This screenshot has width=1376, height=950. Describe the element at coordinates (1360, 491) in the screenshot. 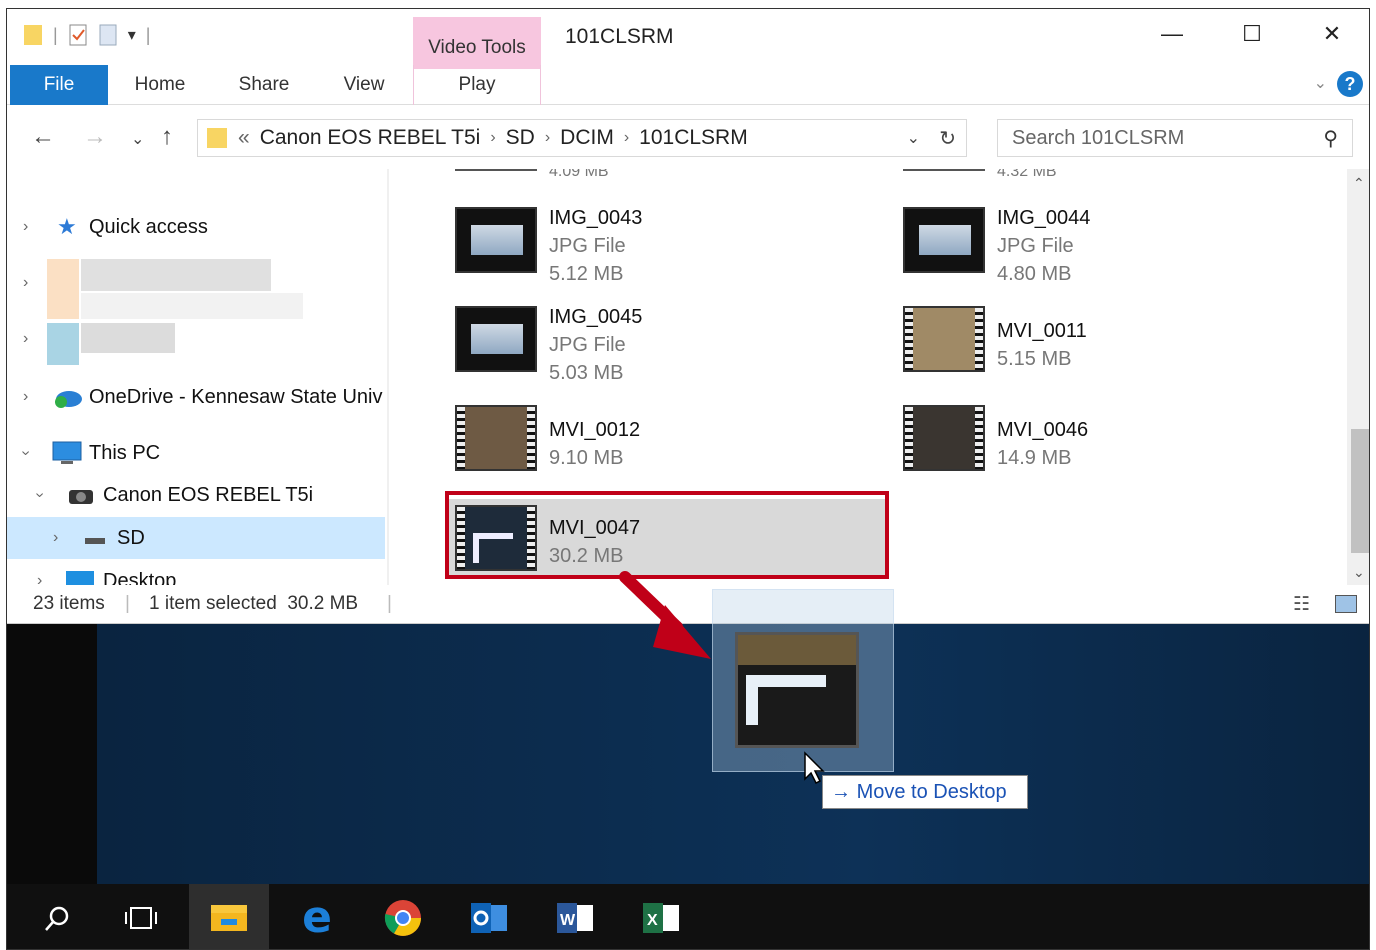

I see `scrollbar-thumb` at that location.